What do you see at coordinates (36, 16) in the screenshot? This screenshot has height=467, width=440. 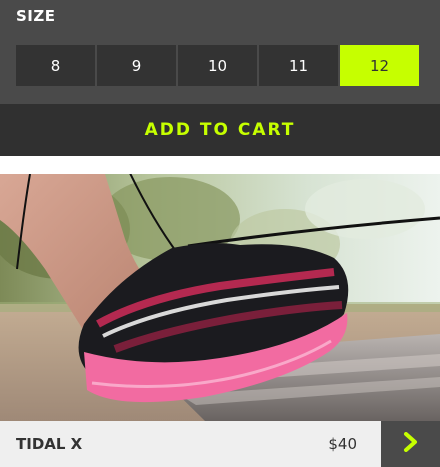 I see `size-title: SIZE` at bounding box center [36, 16].